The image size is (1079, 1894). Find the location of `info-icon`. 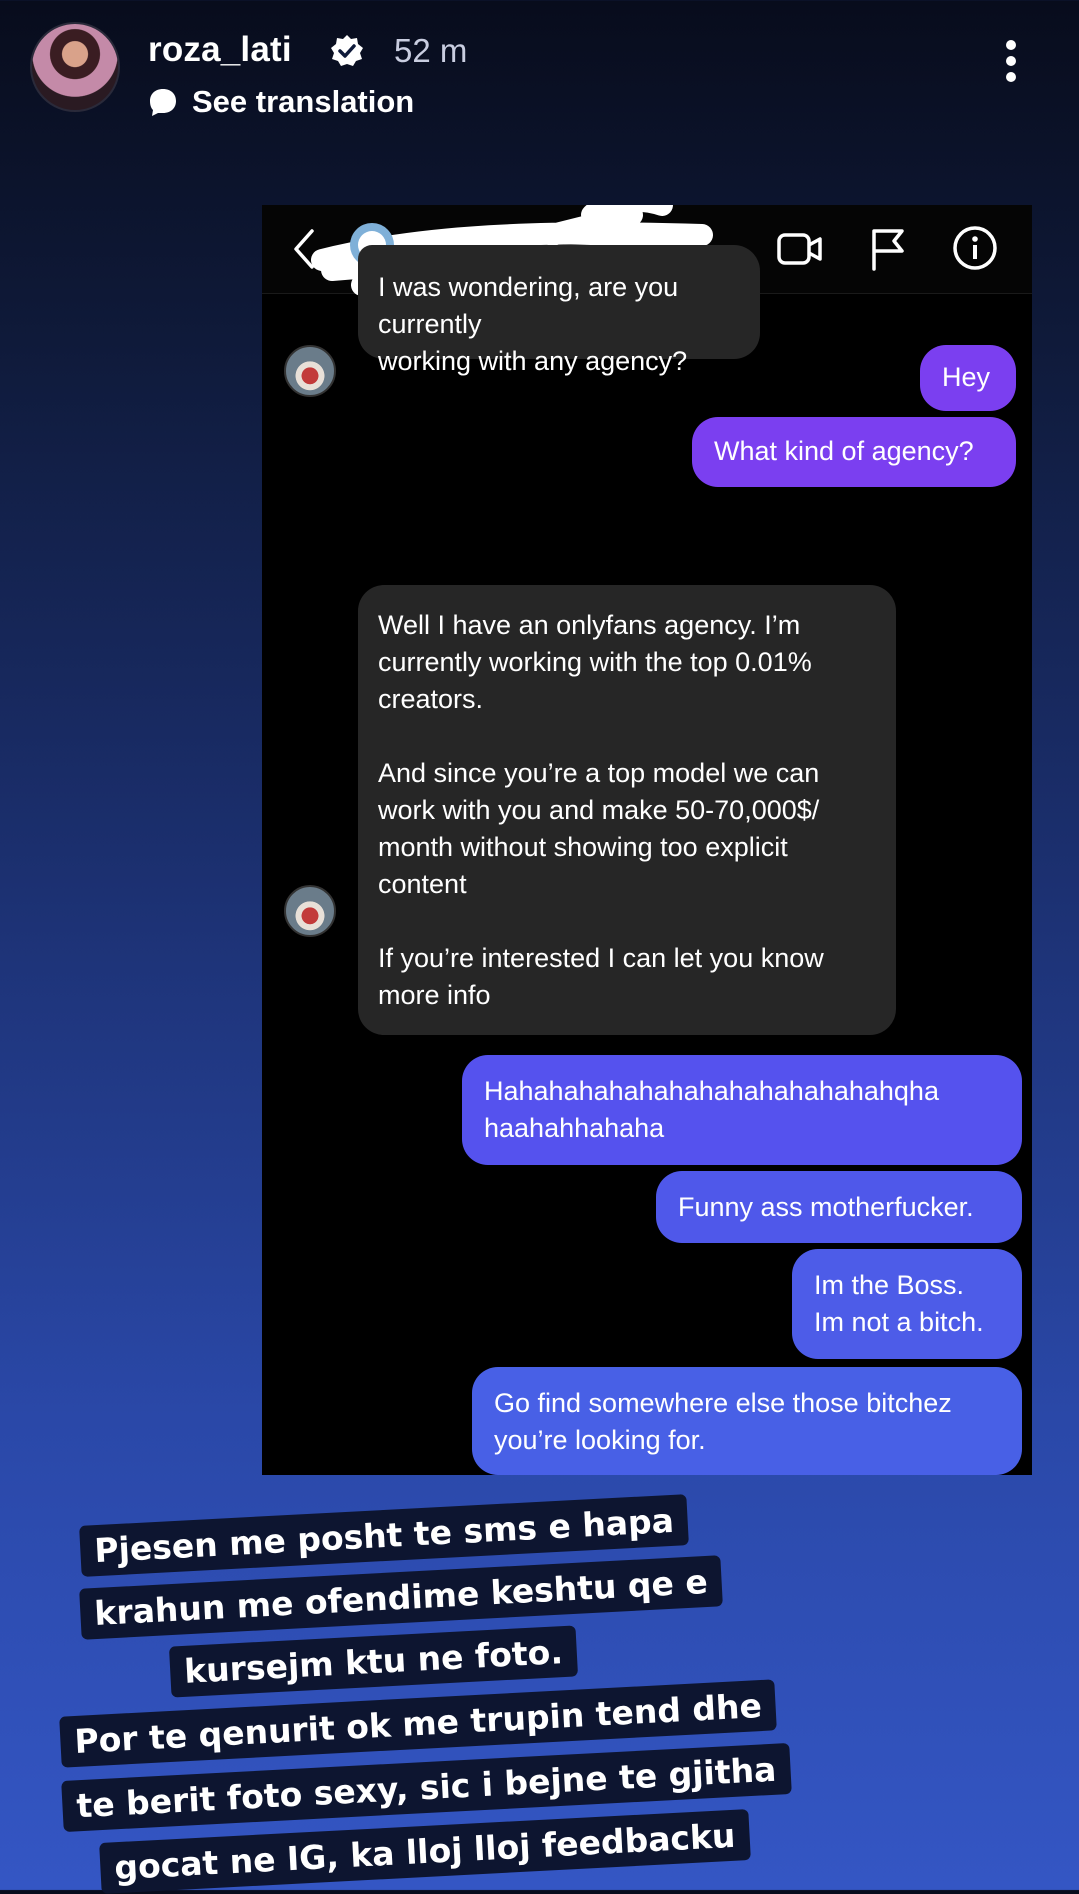

info-icon is located at coordinates (975, 248).